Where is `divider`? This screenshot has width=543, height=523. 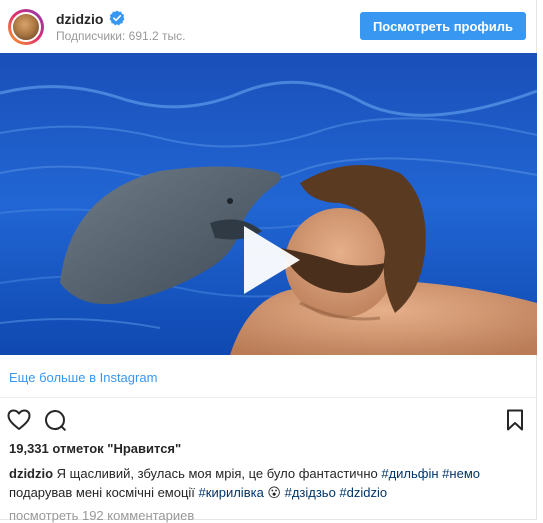 divider is located at coordinates (268, 397).